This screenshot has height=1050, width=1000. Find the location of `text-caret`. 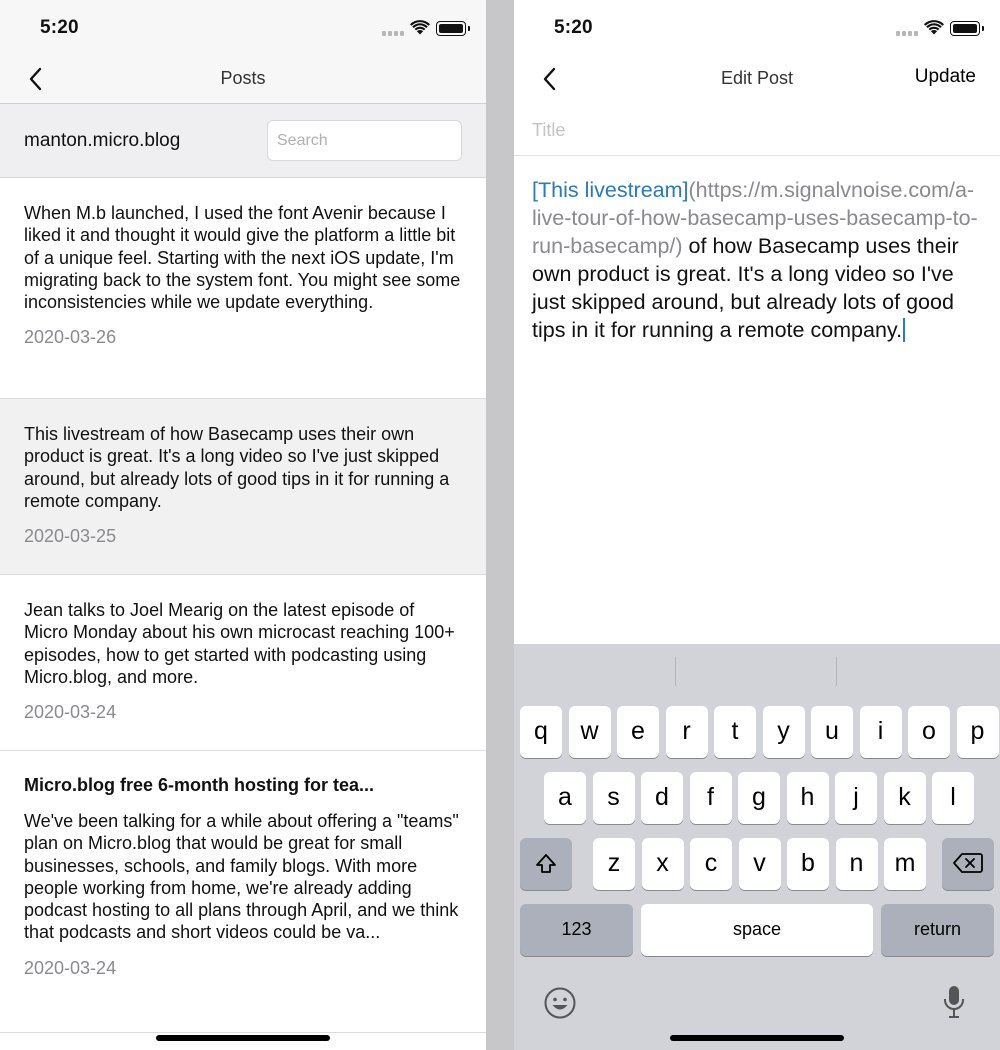

text-caret is located at coordinates (904, 330).